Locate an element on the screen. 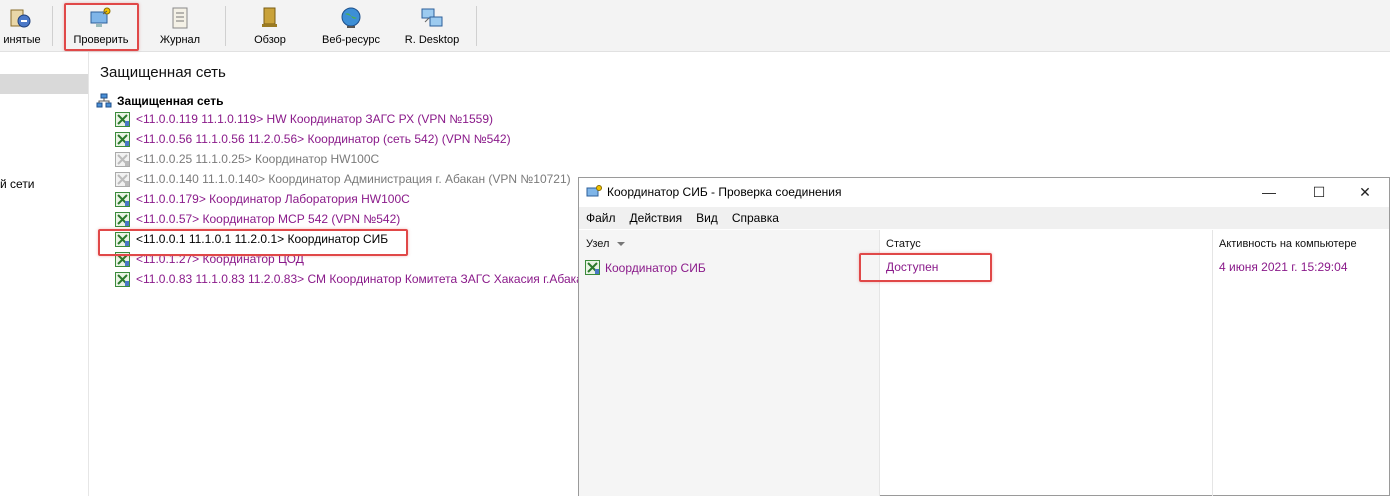  highlight-status is located at coordinates (925, 267).